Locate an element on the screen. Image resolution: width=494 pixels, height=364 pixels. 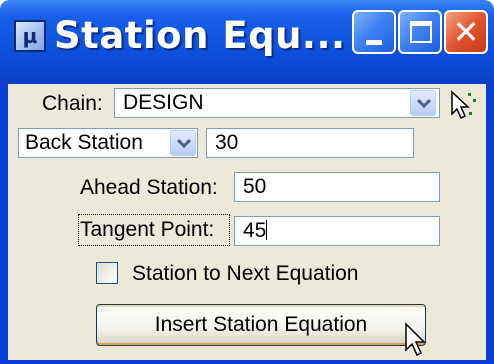
tangent-point-field: 45 is located at coordinates (337, 231).